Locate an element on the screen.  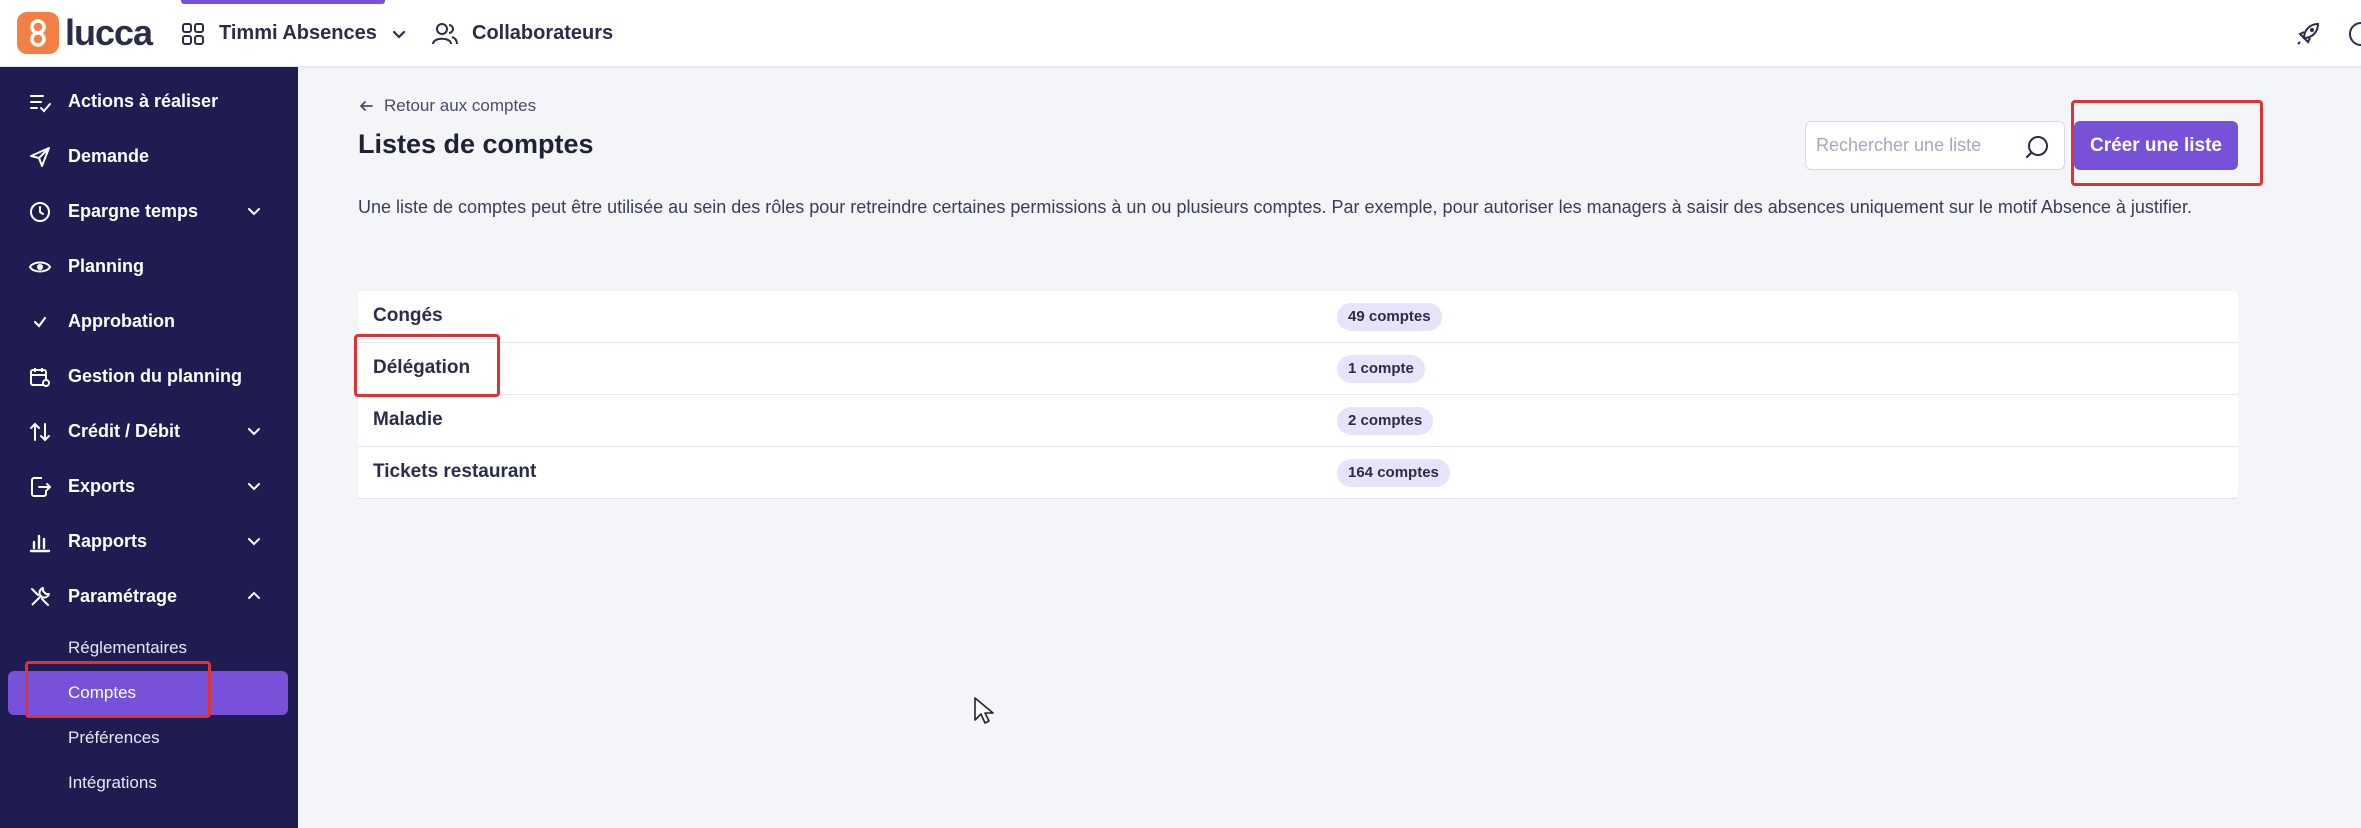
sidebar-item-approbation: Approbation is located at coordinates (149, 321).